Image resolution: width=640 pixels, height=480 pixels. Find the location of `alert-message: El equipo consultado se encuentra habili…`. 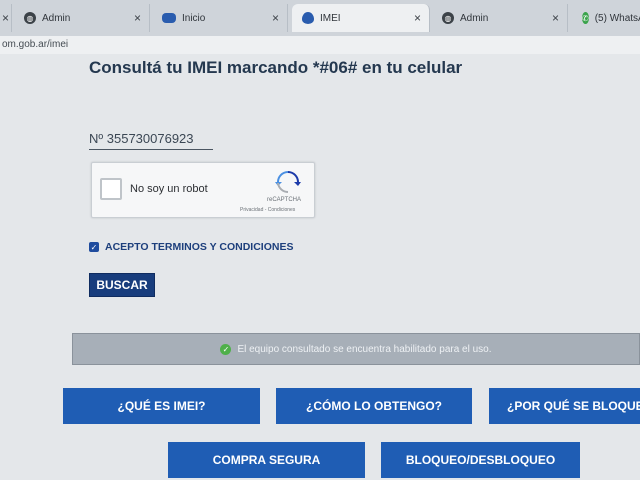

alert-message: El equipo consultado se encuentra habili… is located at coordinates (364, 349).